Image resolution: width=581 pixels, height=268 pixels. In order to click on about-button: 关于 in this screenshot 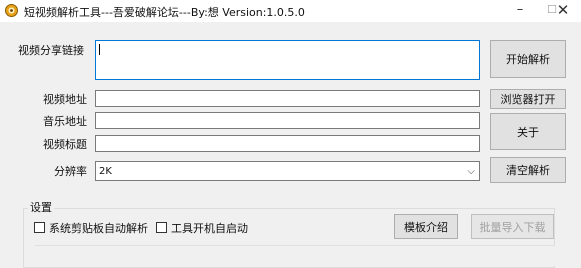, I will do `click(528, 131)`.